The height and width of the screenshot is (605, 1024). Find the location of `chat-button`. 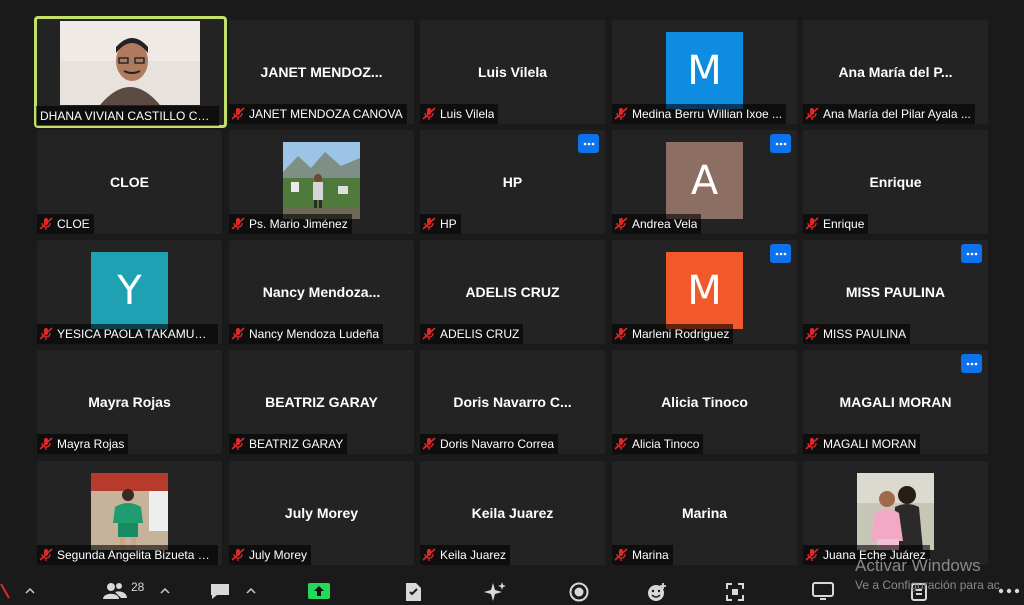

chat-button is located at coordinates (220, 591).